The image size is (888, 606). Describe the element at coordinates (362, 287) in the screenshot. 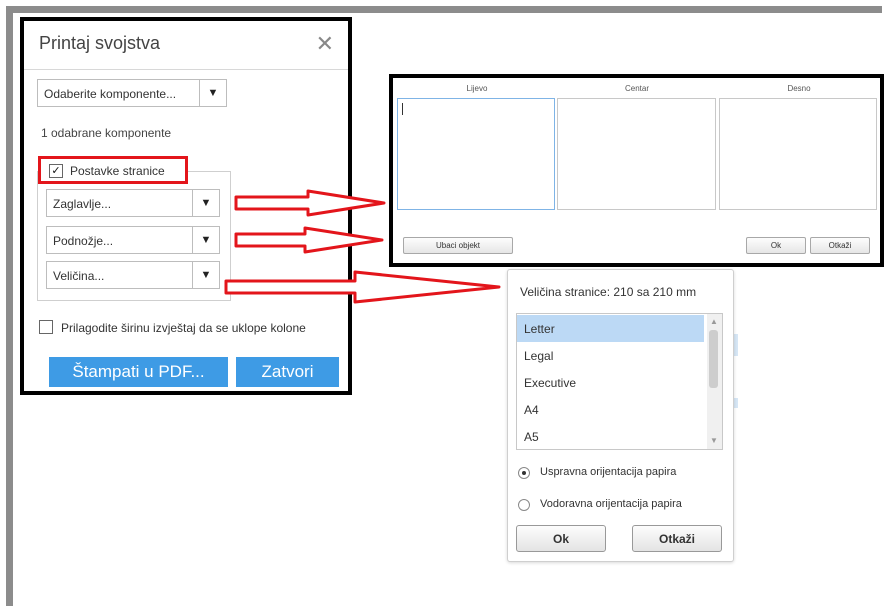

I see `arrow-size` at that location.